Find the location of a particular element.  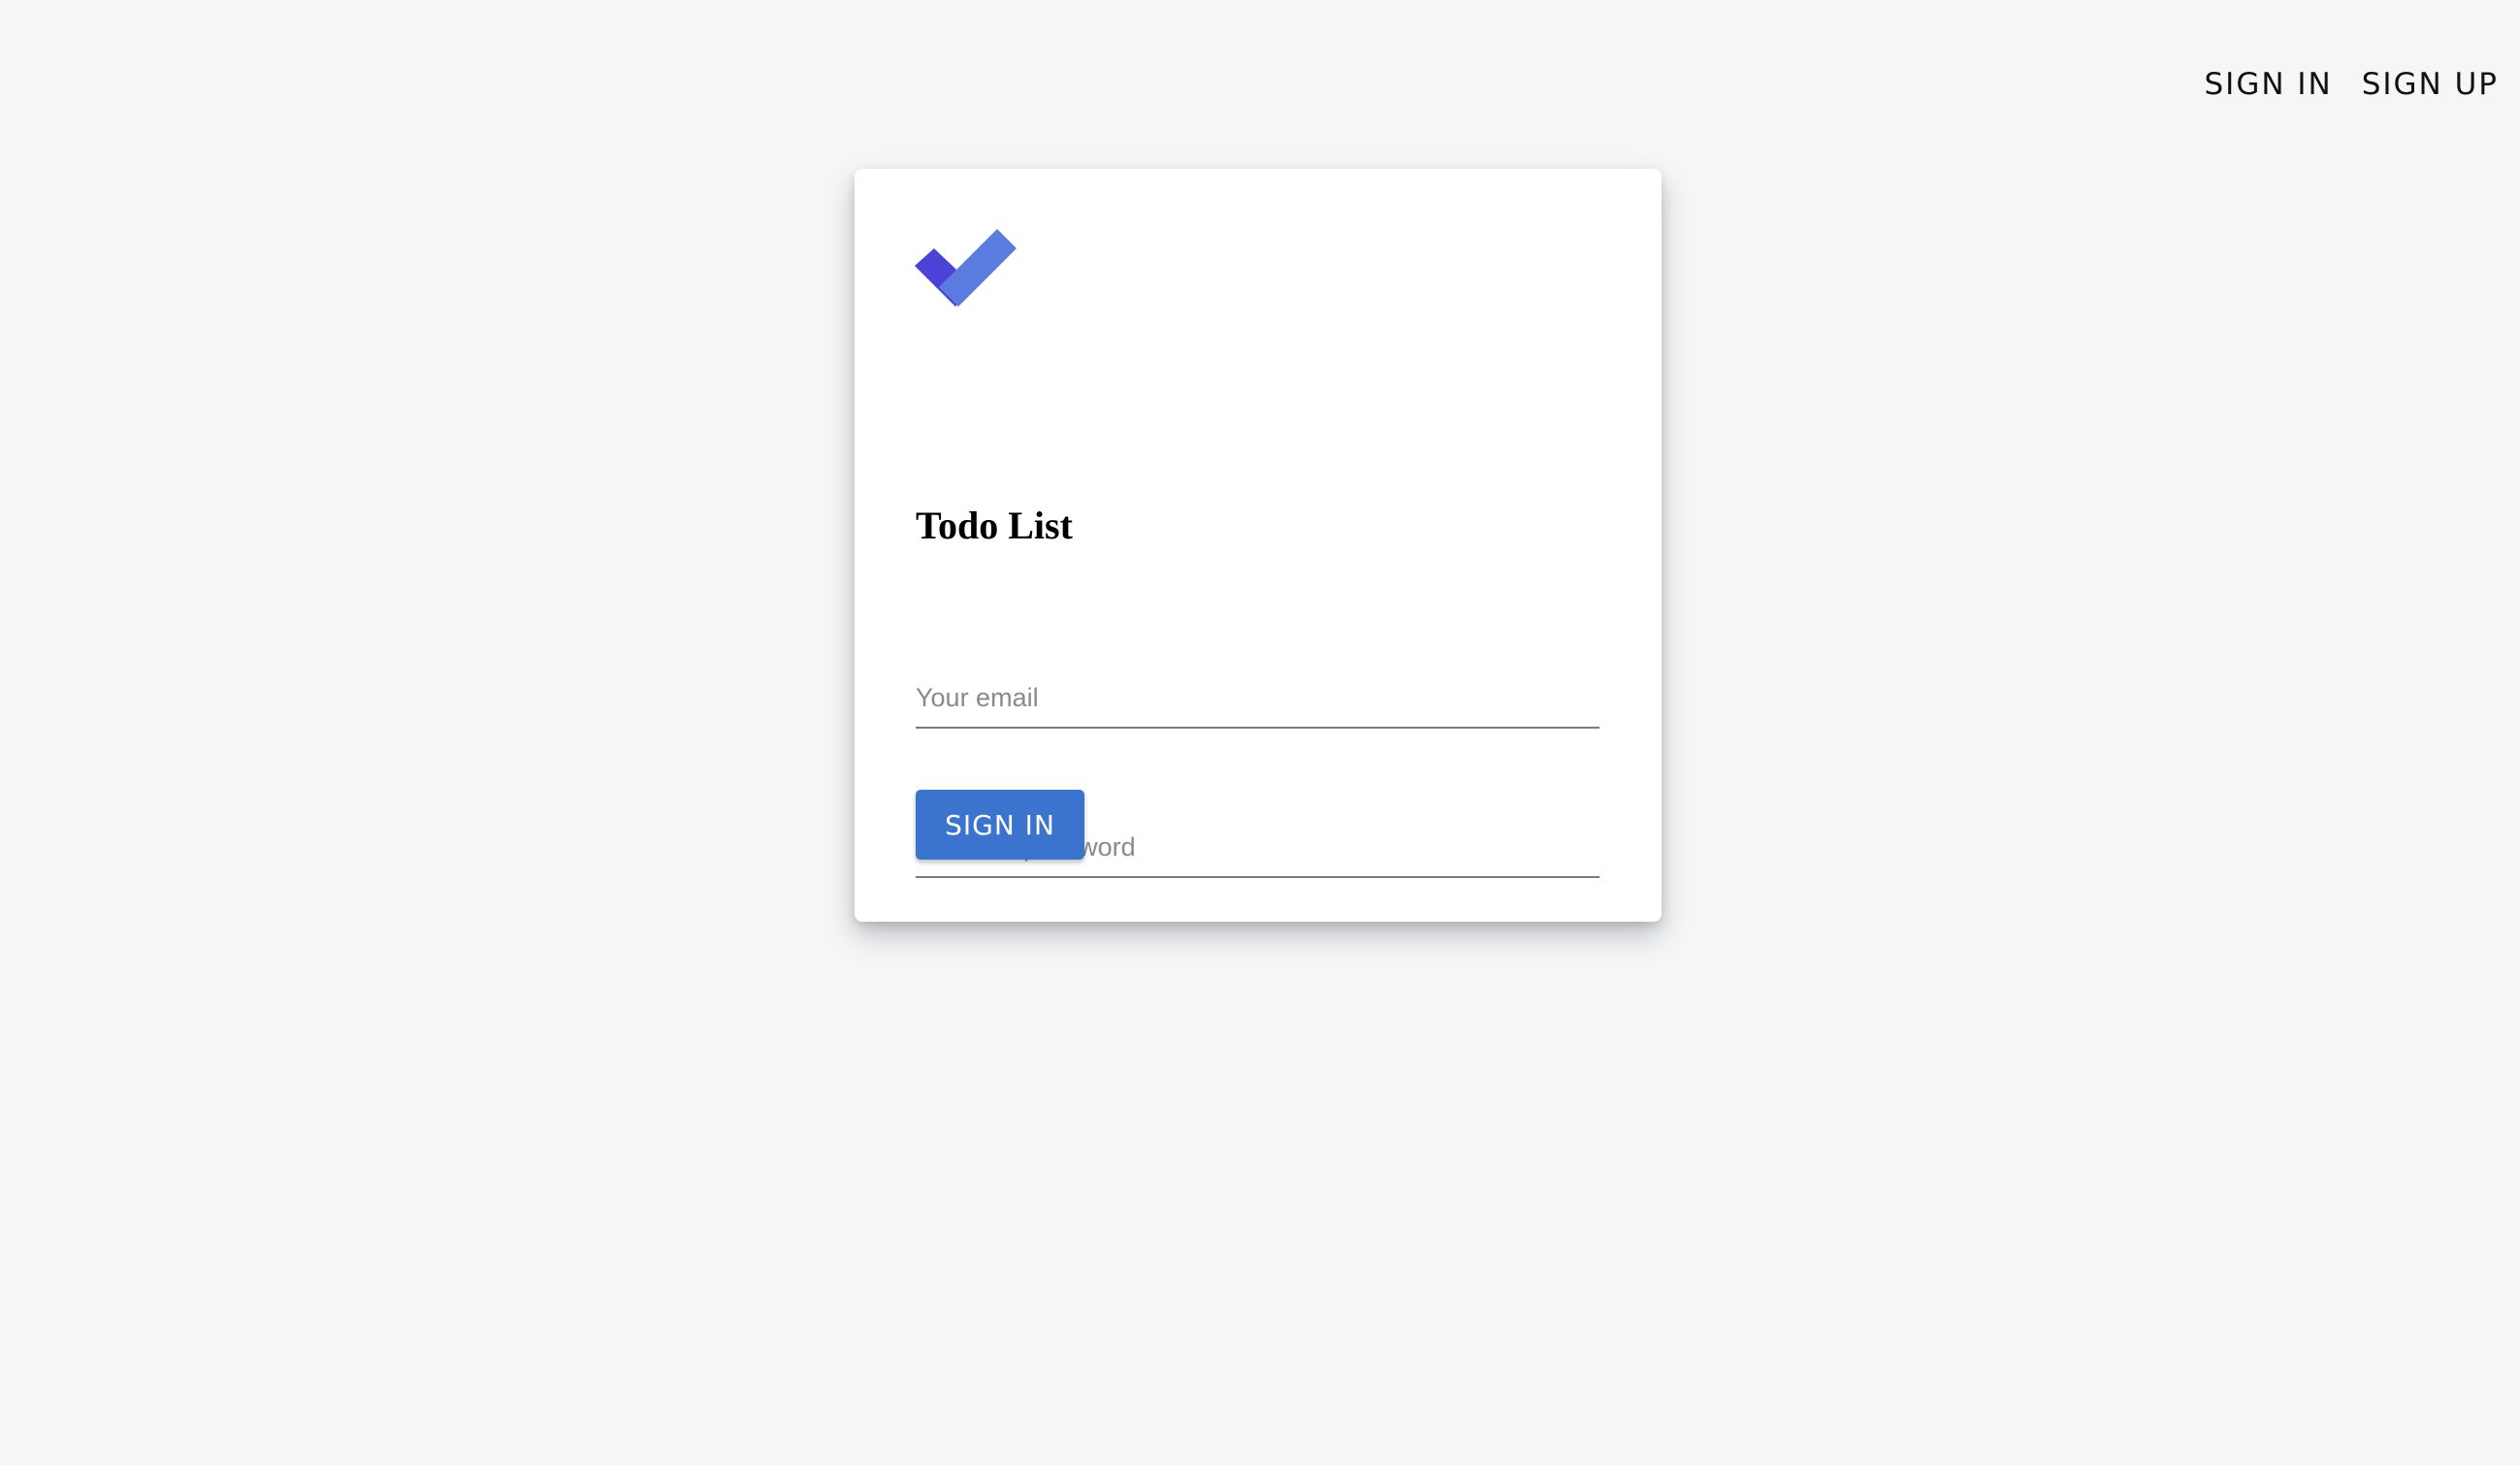

nav-sign-up-link: SIGN UP is located at coordinates (2430, 84).